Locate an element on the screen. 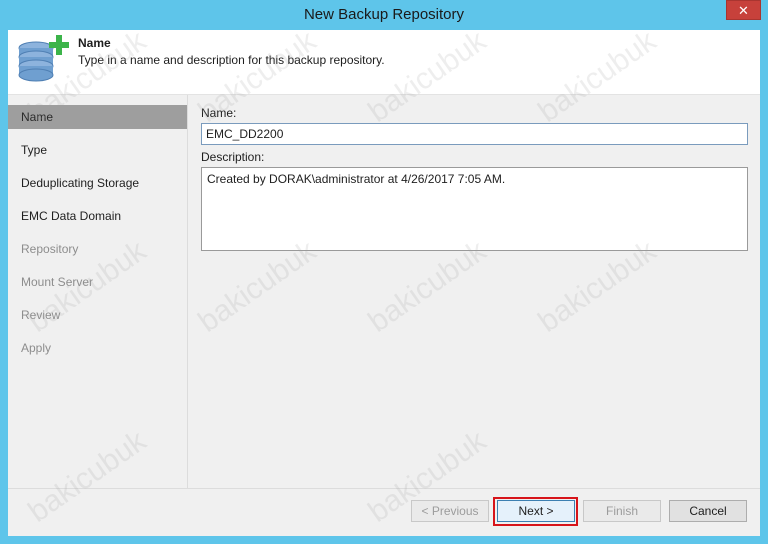 Image resolution: width=768 pixels, height=544 pixels. window-title: New Backup Repository is located at coordinates (384, 14).